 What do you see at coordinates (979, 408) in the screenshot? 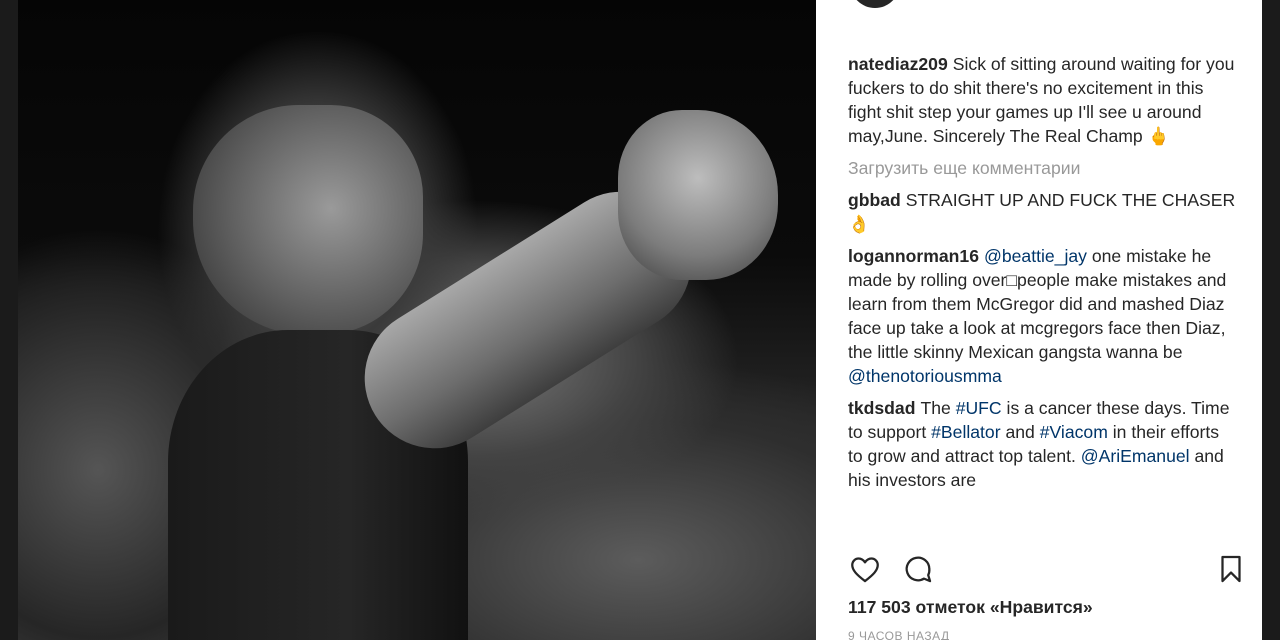
I see `comment-hashtag: #UFC` at bounding box center [979, 408].